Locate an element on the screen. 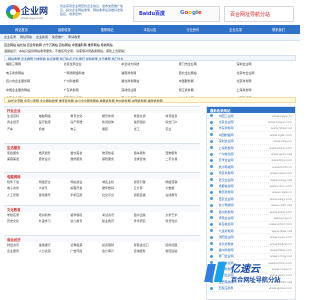 The image size is (320, 300). nav-item: 行业资讯 is located at coordinates (192, 29).